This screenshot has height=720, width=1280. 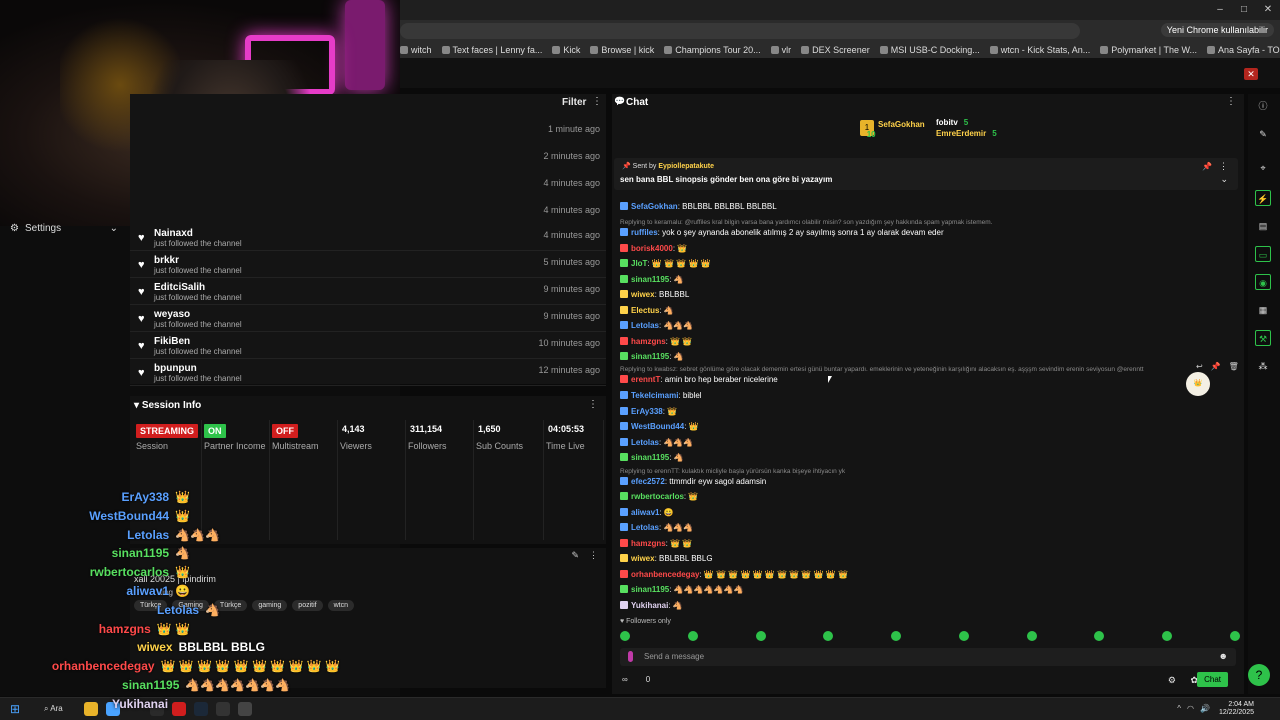 What do you see at coordinates (1263, 134) in the screenshot?
I see `pencil-icon: ✎` at bounding box center [1263, 134].